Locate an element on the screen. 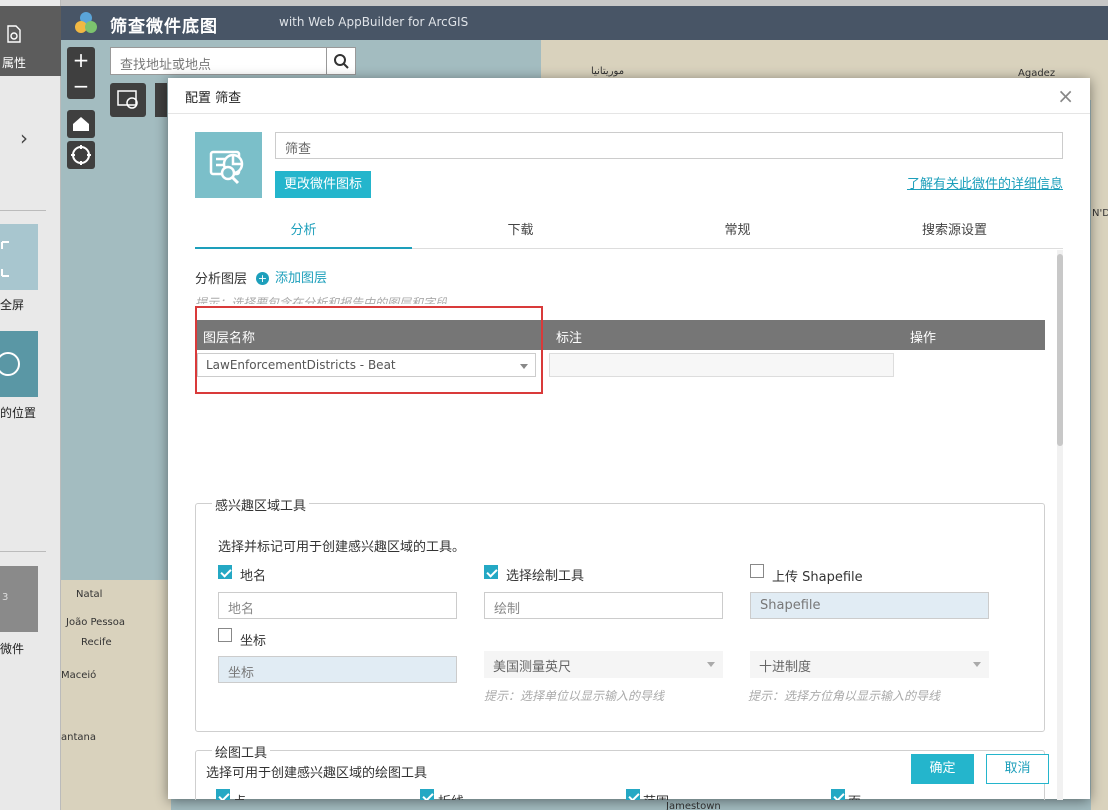  home-button is located at coordinates (81, 124).